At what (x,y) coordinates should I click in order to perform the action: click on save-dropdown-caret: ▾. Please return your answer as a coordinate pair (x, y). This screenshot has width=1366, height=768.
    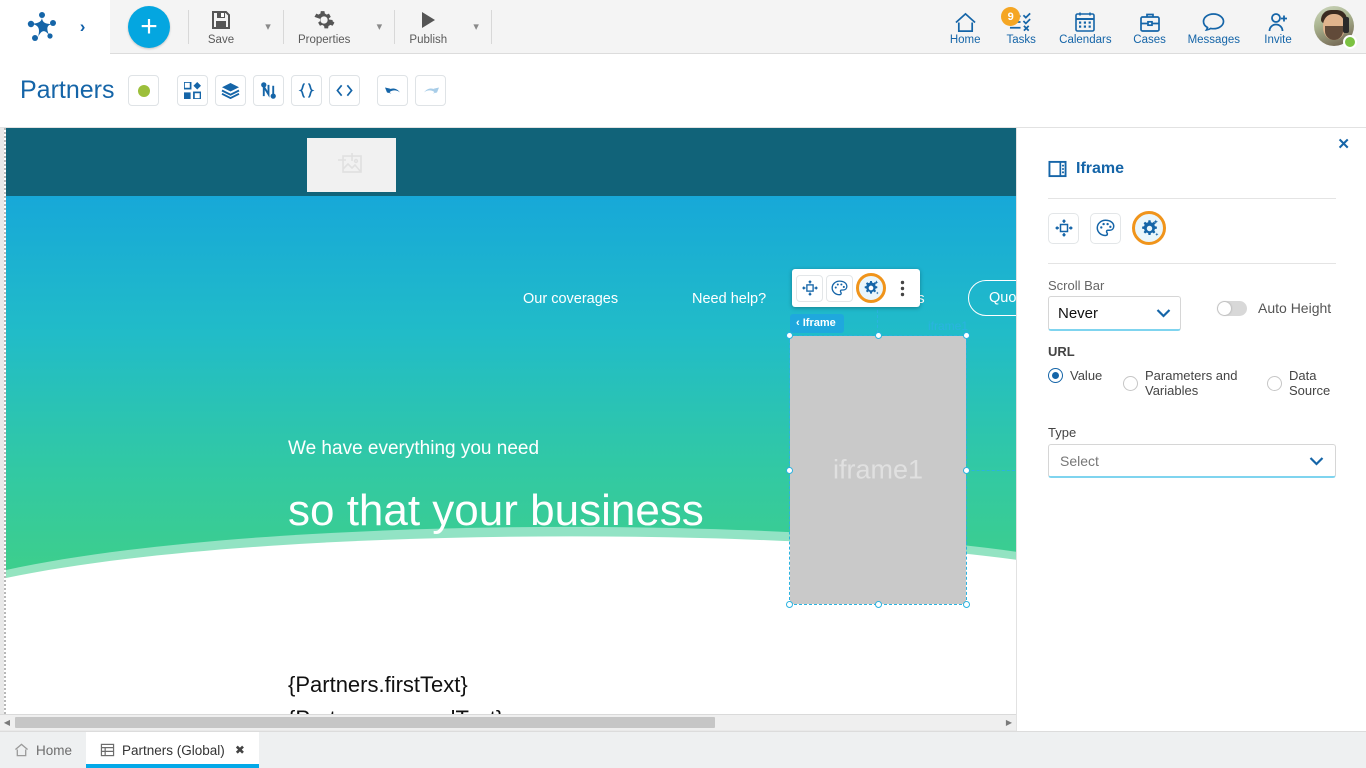
    Looking at the image, I should click on (268, 26).